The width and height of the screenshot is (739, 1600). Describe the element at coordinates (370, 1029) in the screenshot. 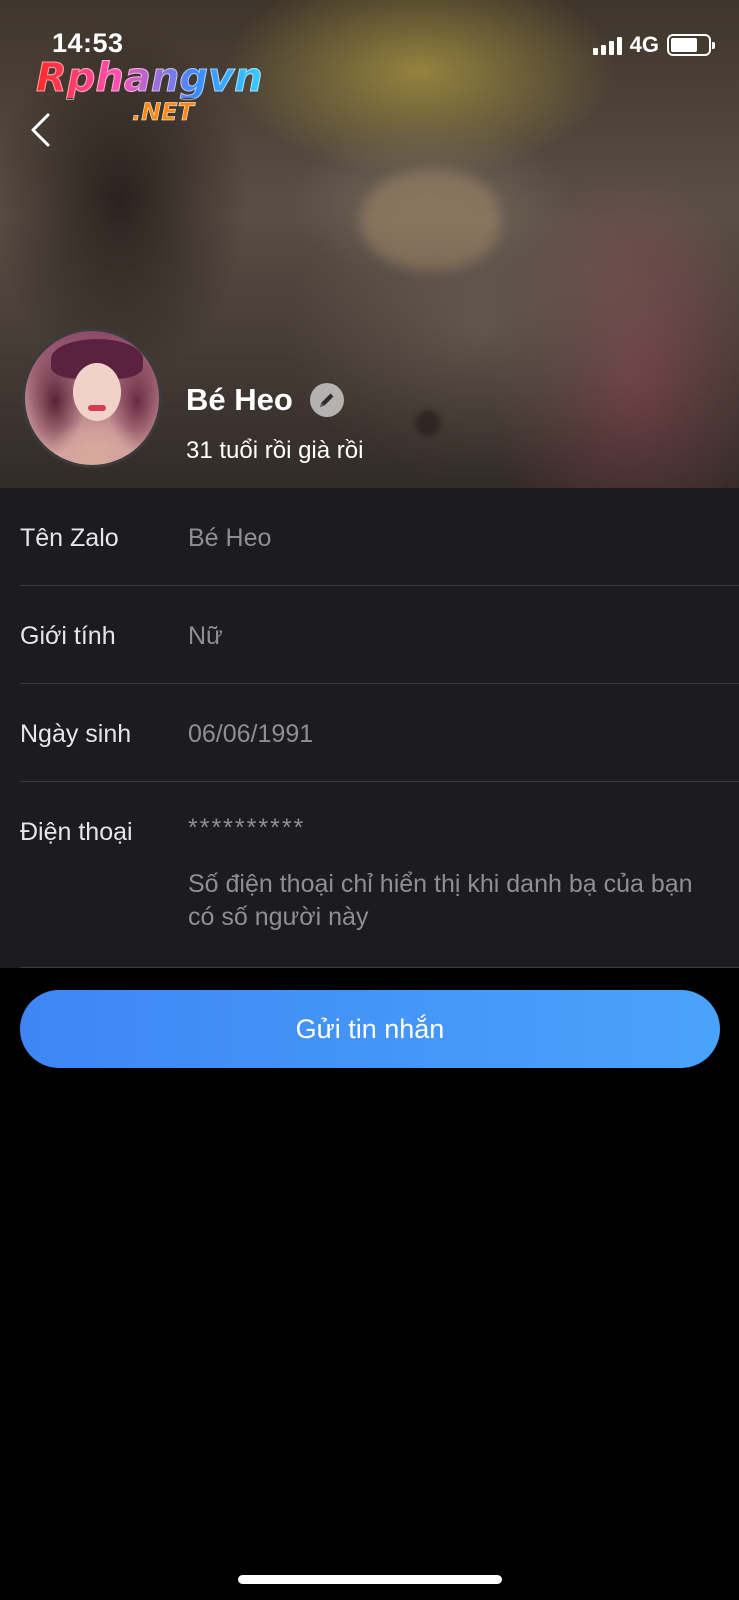

I see `send-message-button: Gửi tin nhắn` at that location.